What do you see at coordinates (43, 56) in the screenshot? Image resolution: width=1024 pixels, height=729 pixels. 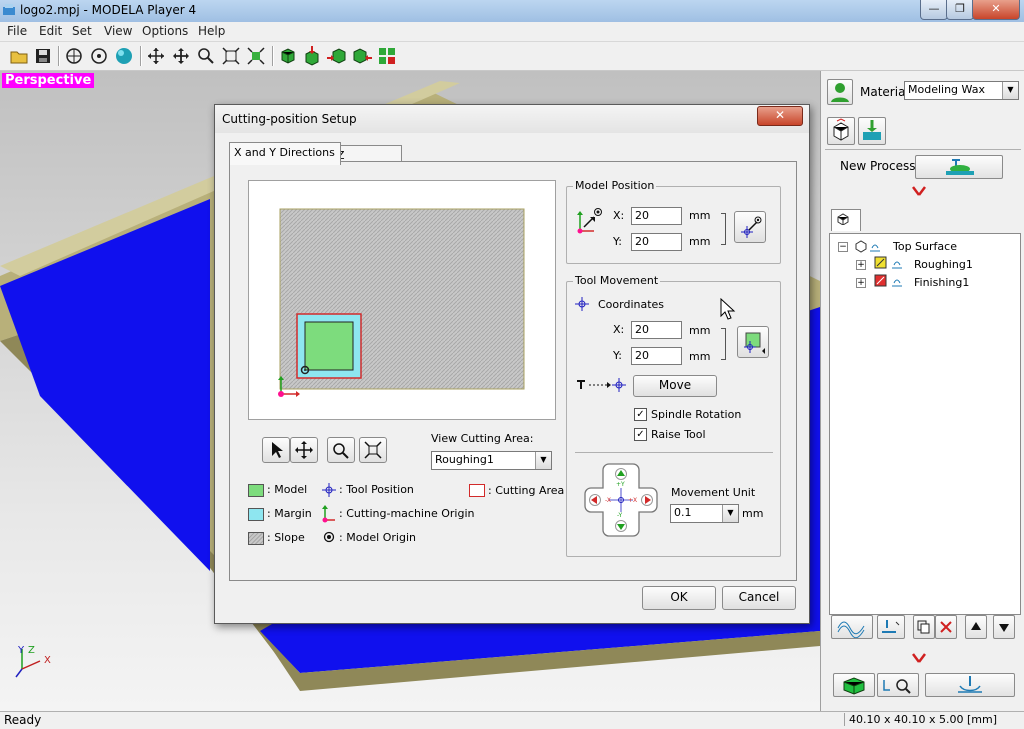 I see `save-icon` at bounding box center [43, 56].